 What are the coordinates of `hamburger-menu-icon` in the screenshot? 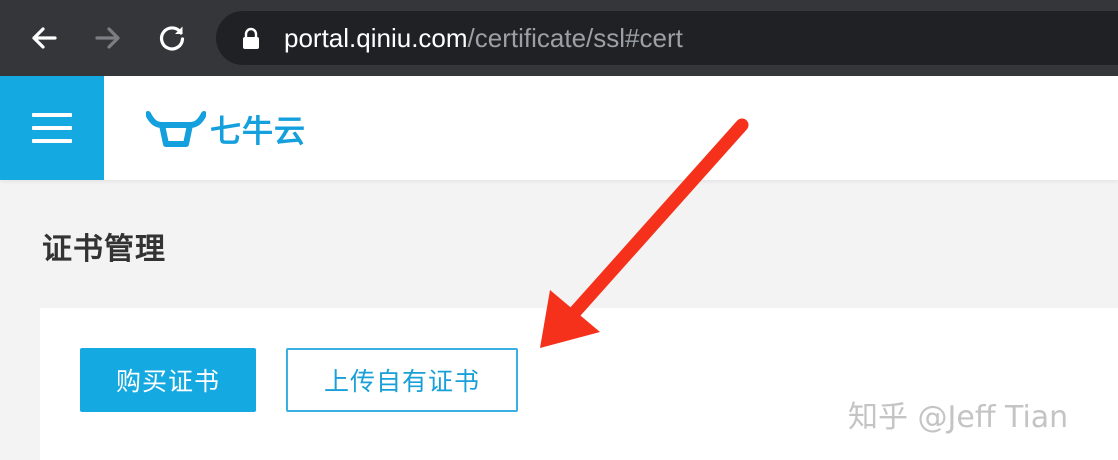 It's located at (52, 115).